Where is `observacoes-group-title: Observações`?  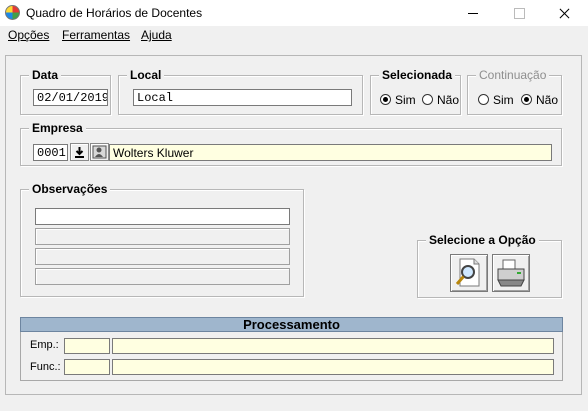
observacoes-group-title: Observações is located at coordinates (70, 189).